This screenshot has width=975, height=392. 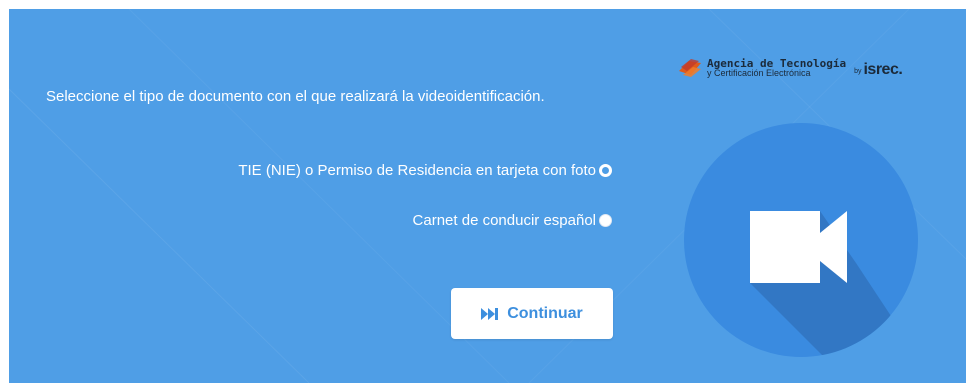 I want to click on logo-subtitle: y Certificación Electrónica, so click(x=759, y=73).